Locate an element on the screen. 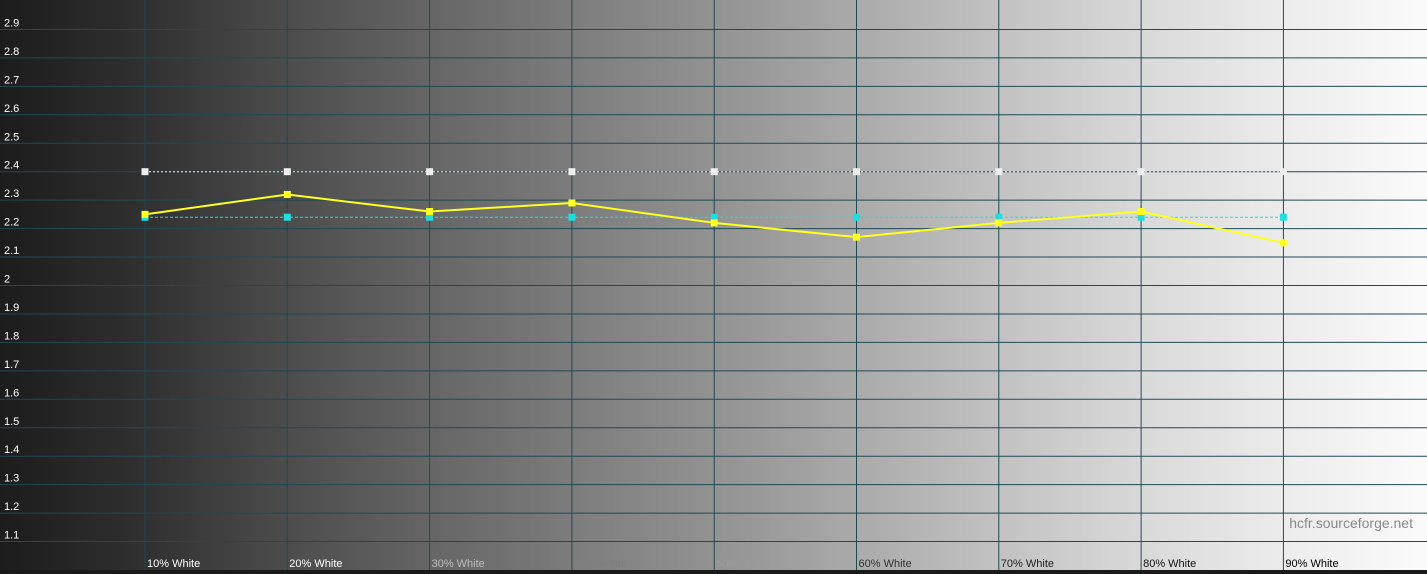 The height and width of the screenshot is (574, 1427). bottom-border is located at coordinates (713, 572).